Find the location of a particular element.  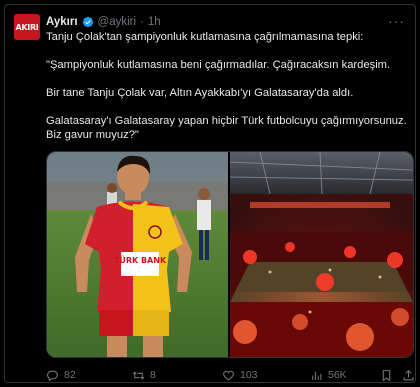

repost-icon is located at coordinates (138, 375).